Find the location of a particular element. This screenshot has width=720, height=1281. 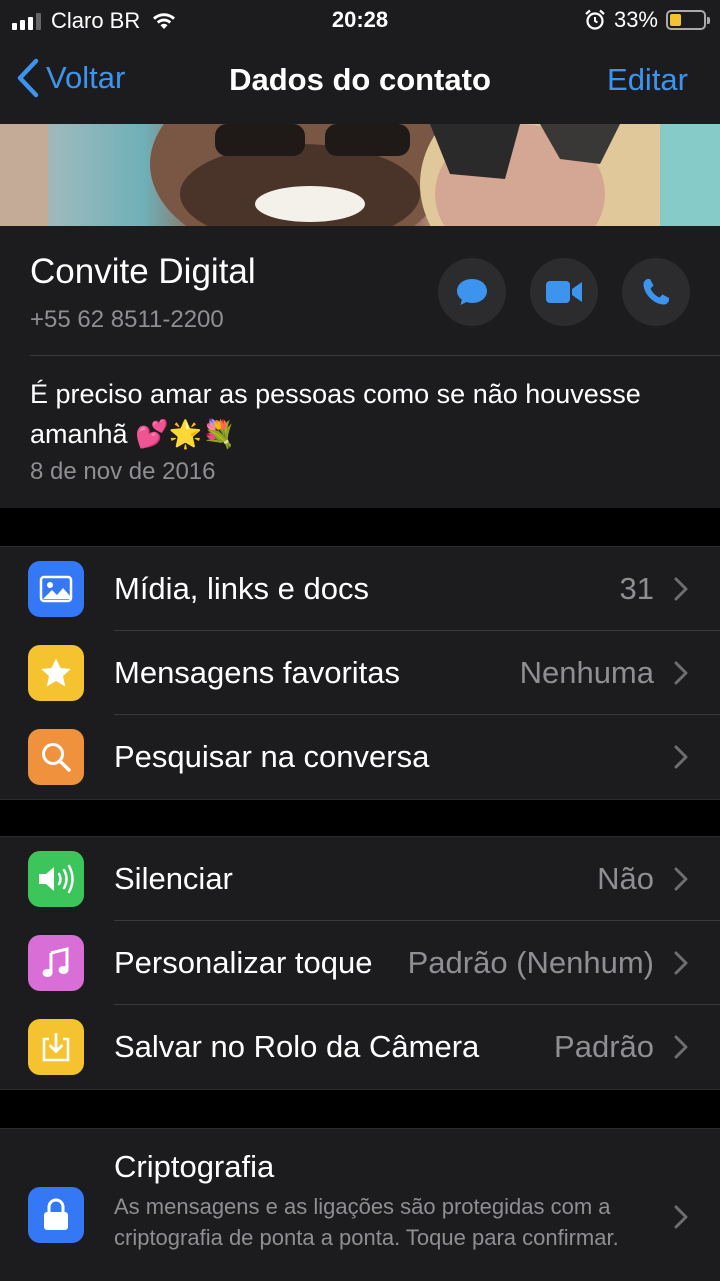

starred-messages-row: Mensagens favoritas Nenhuma is located at coordinates (360, 673).